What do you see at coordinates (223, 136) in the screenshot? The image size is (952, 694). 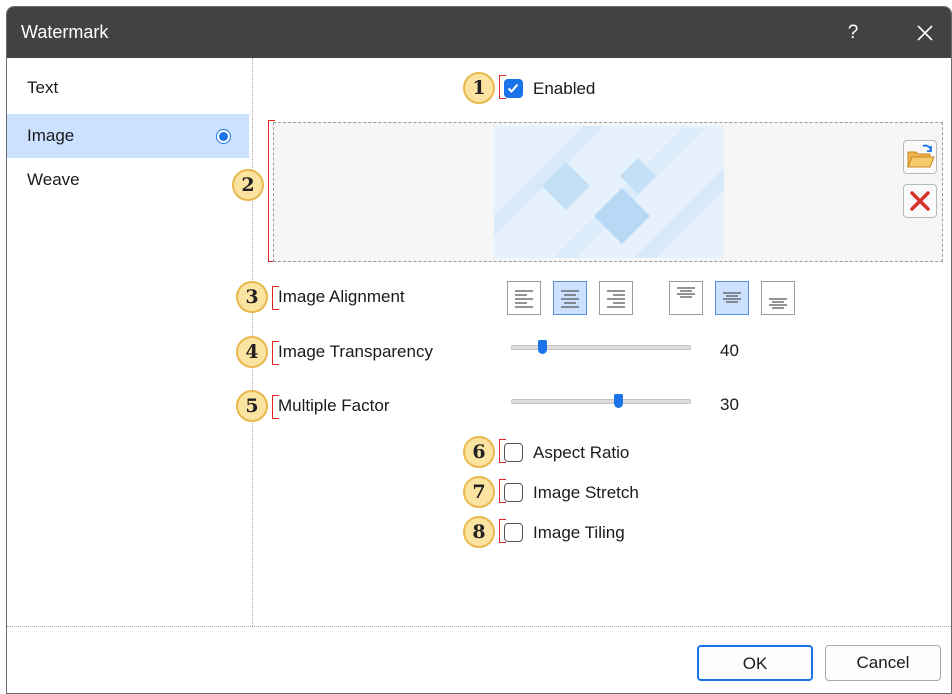 I see `selected-indicator-dot` at bounding box center [223, 136].